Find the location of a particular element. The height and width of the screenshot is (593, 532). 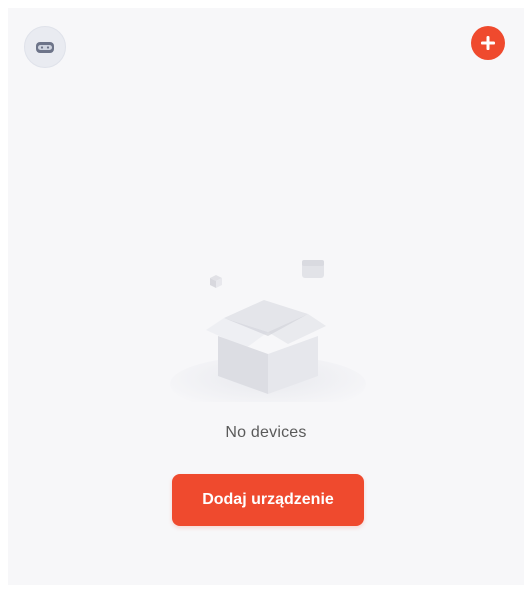

robot-face-icon is located at coordinates (45, 47).